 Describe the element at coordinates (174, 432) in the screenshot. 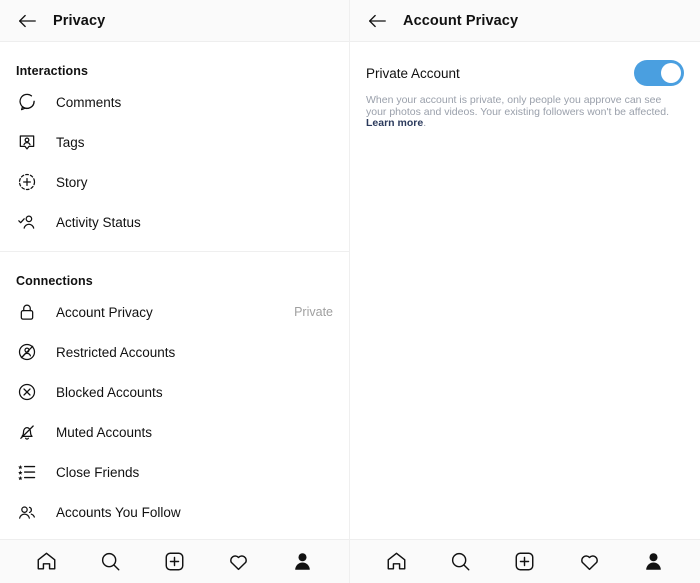

I see `list-item-muted-accounts: Muted Accounts` at that location.